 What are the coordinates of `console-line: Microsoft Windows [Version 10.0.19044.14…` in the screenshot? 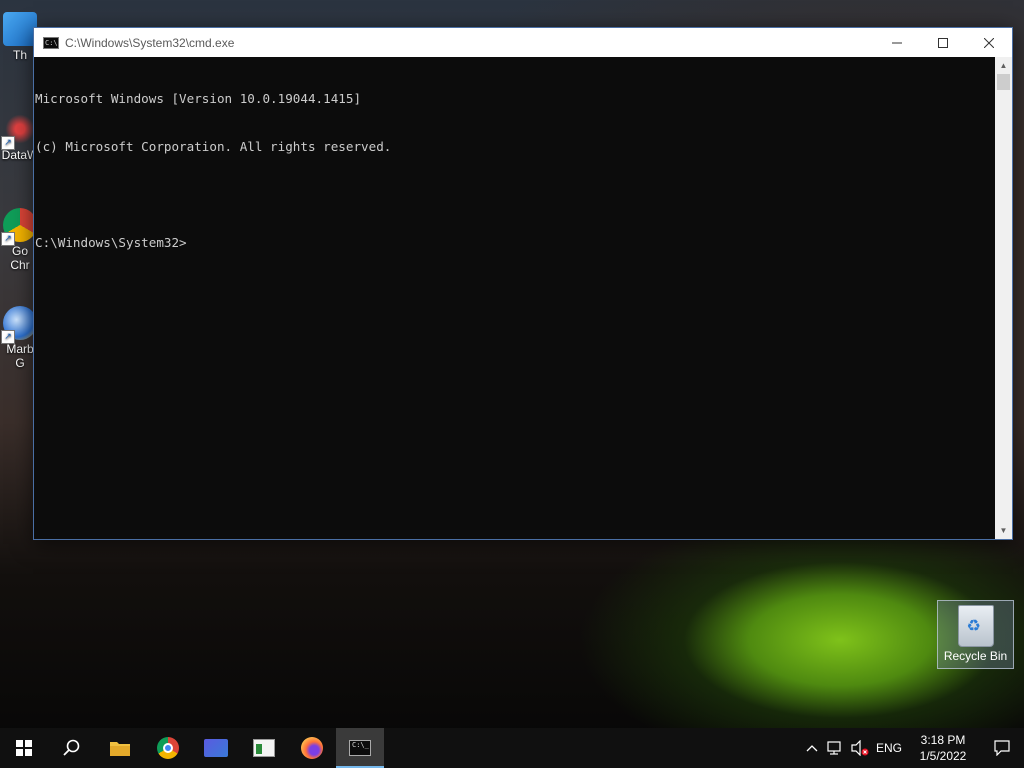 It's located at (198, 98).